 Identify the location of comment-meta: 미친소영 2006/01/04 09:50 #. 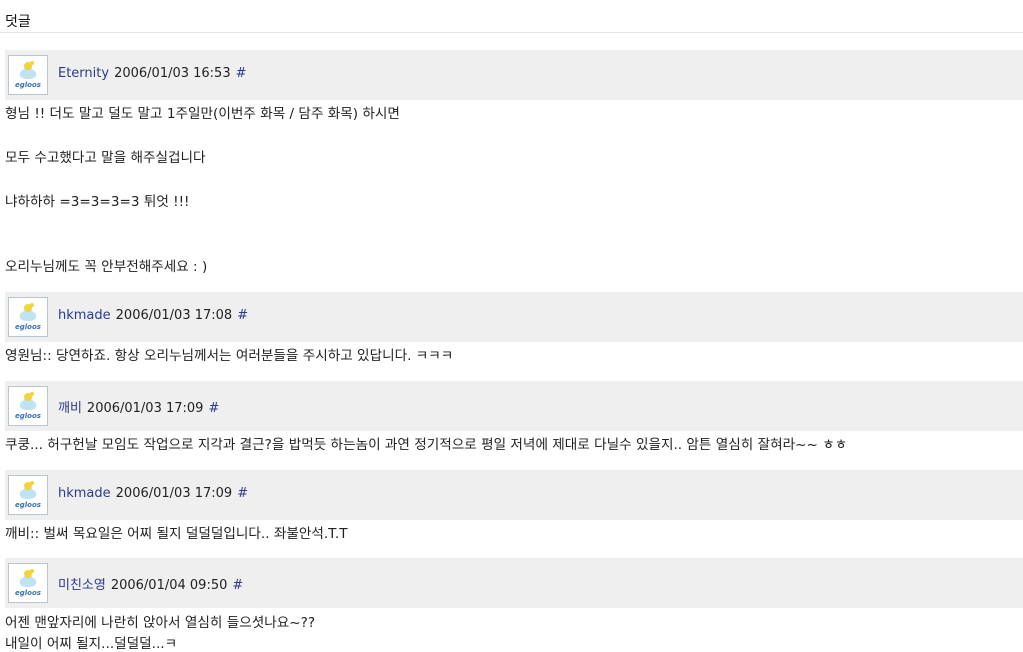
(150, 583).